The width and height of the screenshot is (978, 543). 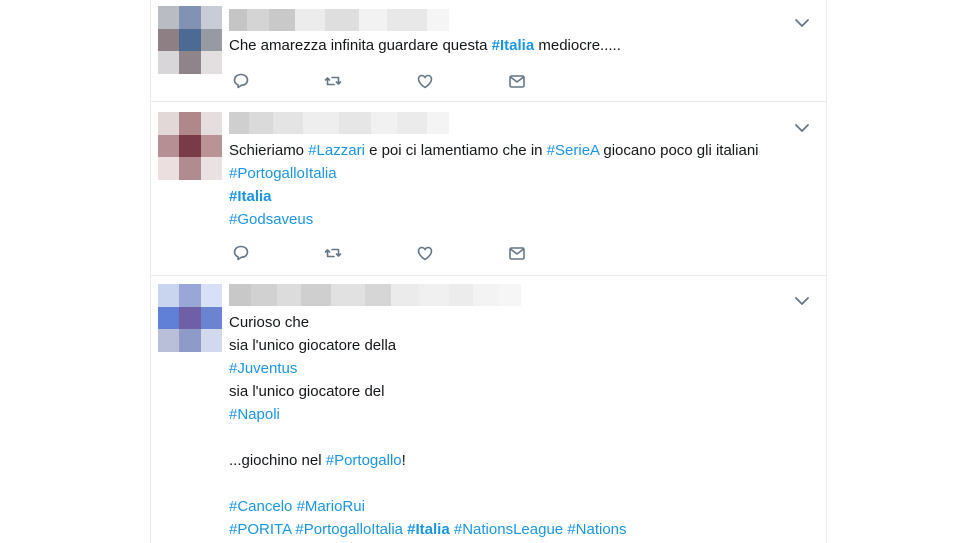 I want to click on tweet-text-fragment: sia l'unico giocatore del, so click(x=307, y=391).